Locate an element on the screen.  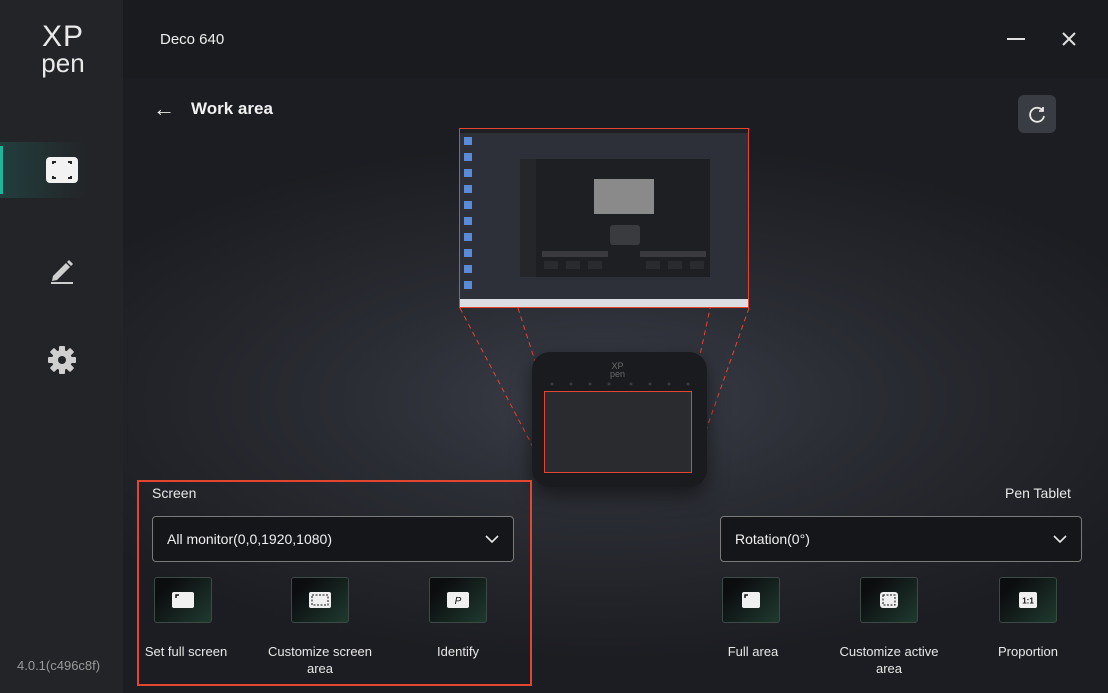
customize-active-area-icon is located at coordinates (889, 600).